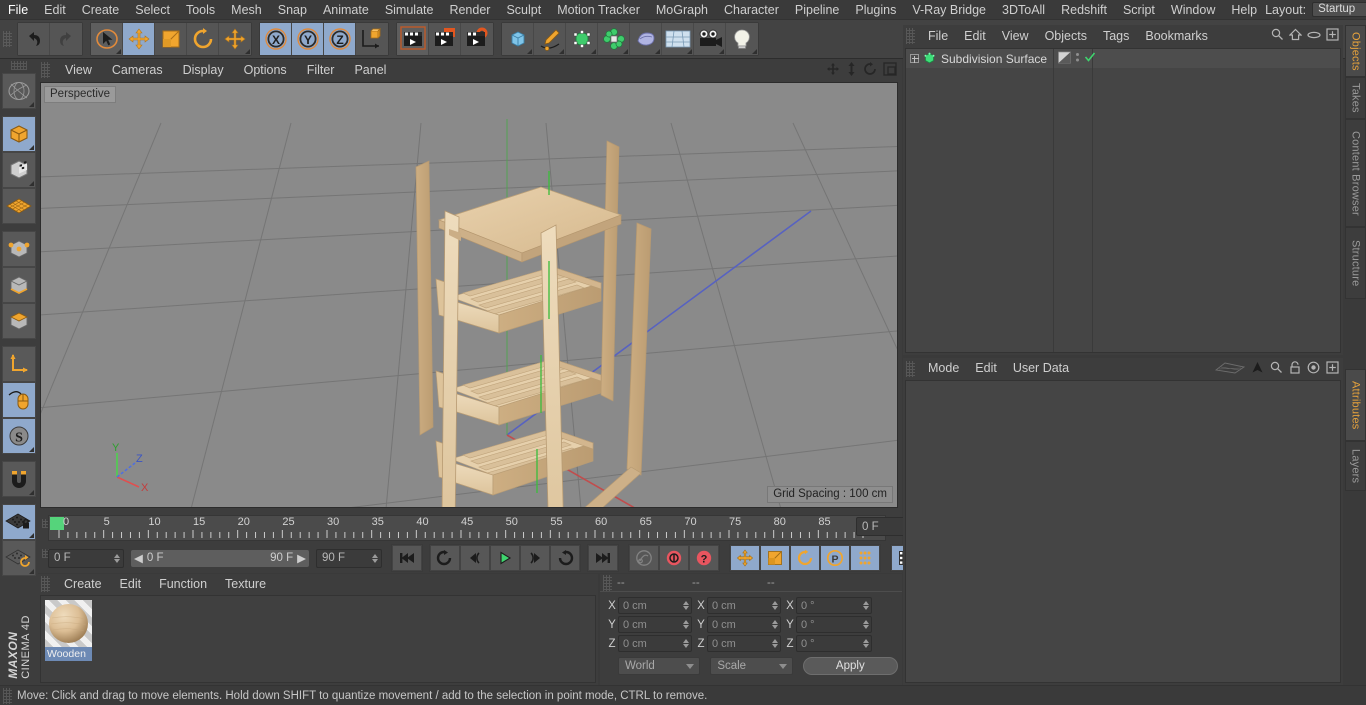  What do you see at coordinates (1116, 36) in the screenshot?
I see `object-menu-tags: Tags` at bounding box center [1116, 36].